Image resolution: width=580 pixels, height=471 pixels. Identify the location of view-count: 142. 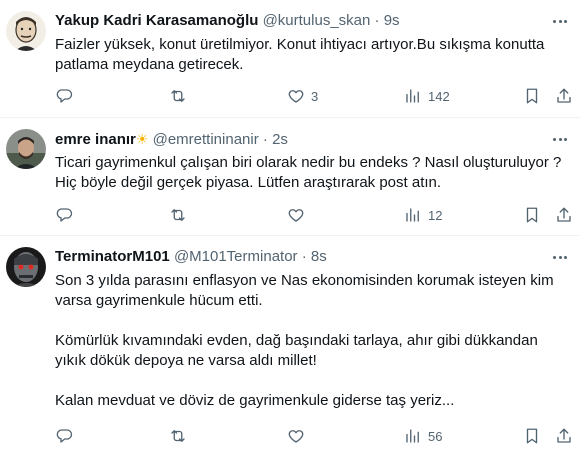
(439, 96).